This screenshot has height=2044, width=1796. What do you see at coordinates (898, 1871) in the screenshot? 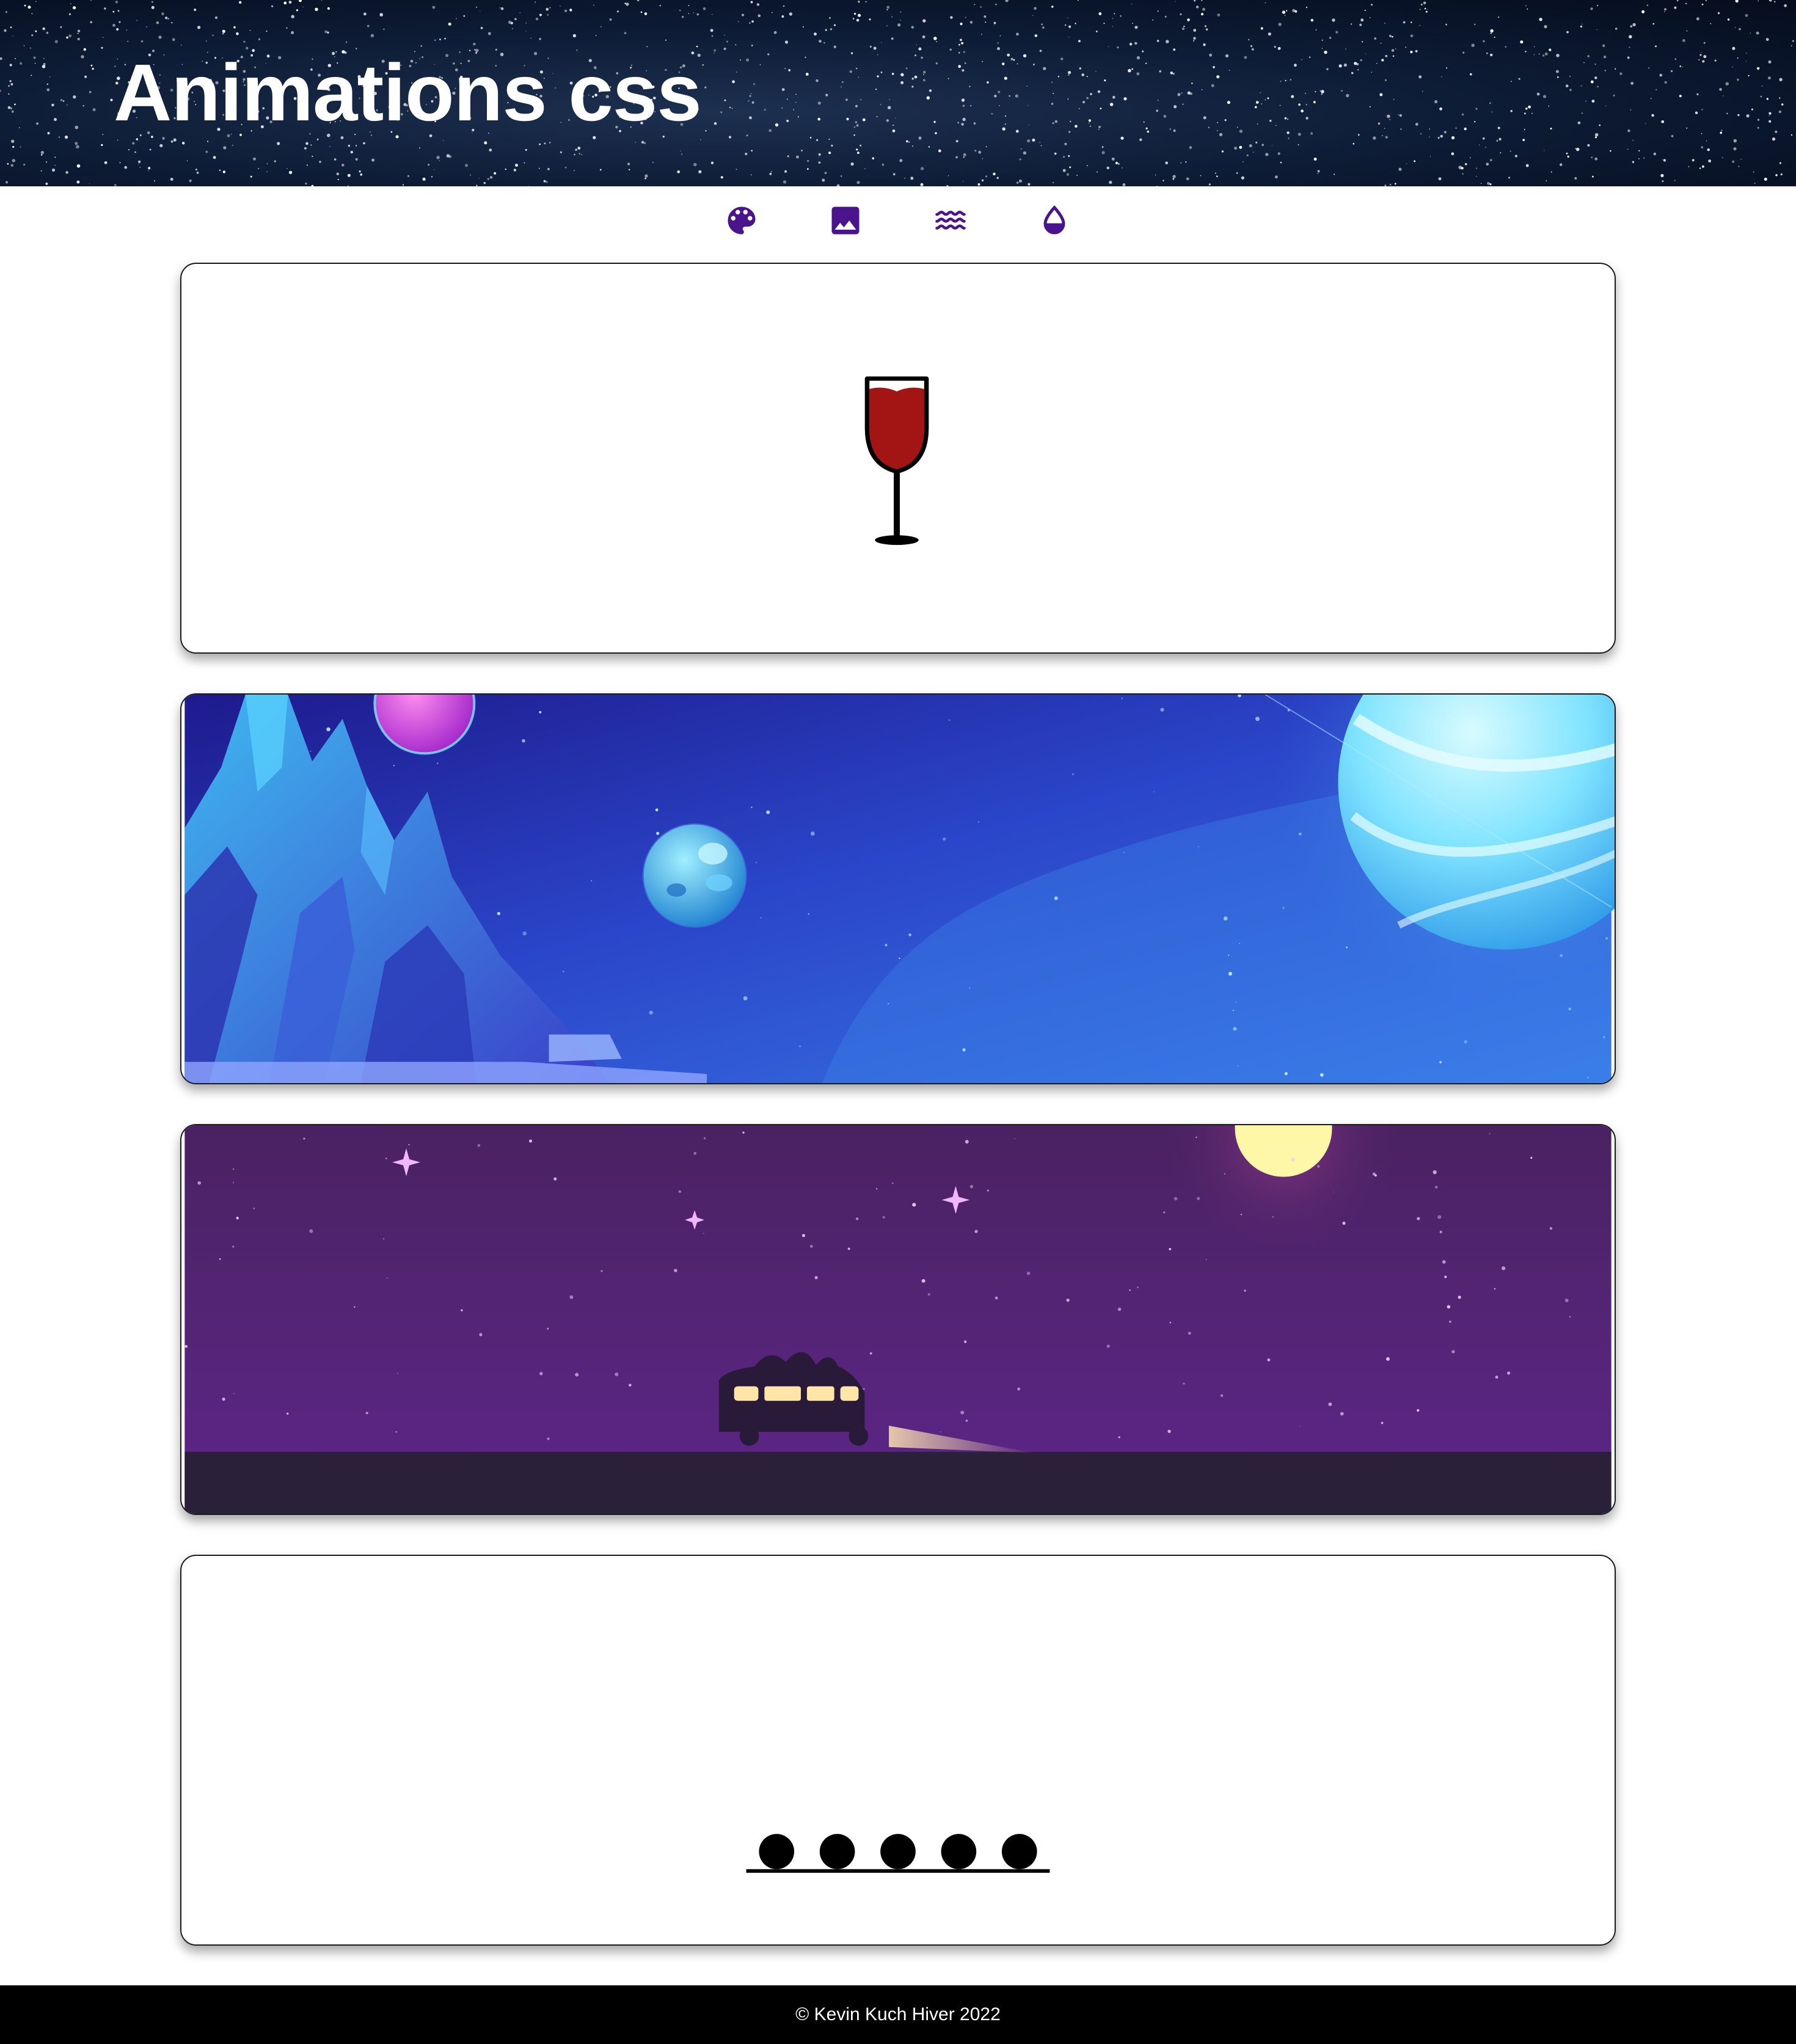
I see `ball-floor-line` at bounding box center [898, 1871].